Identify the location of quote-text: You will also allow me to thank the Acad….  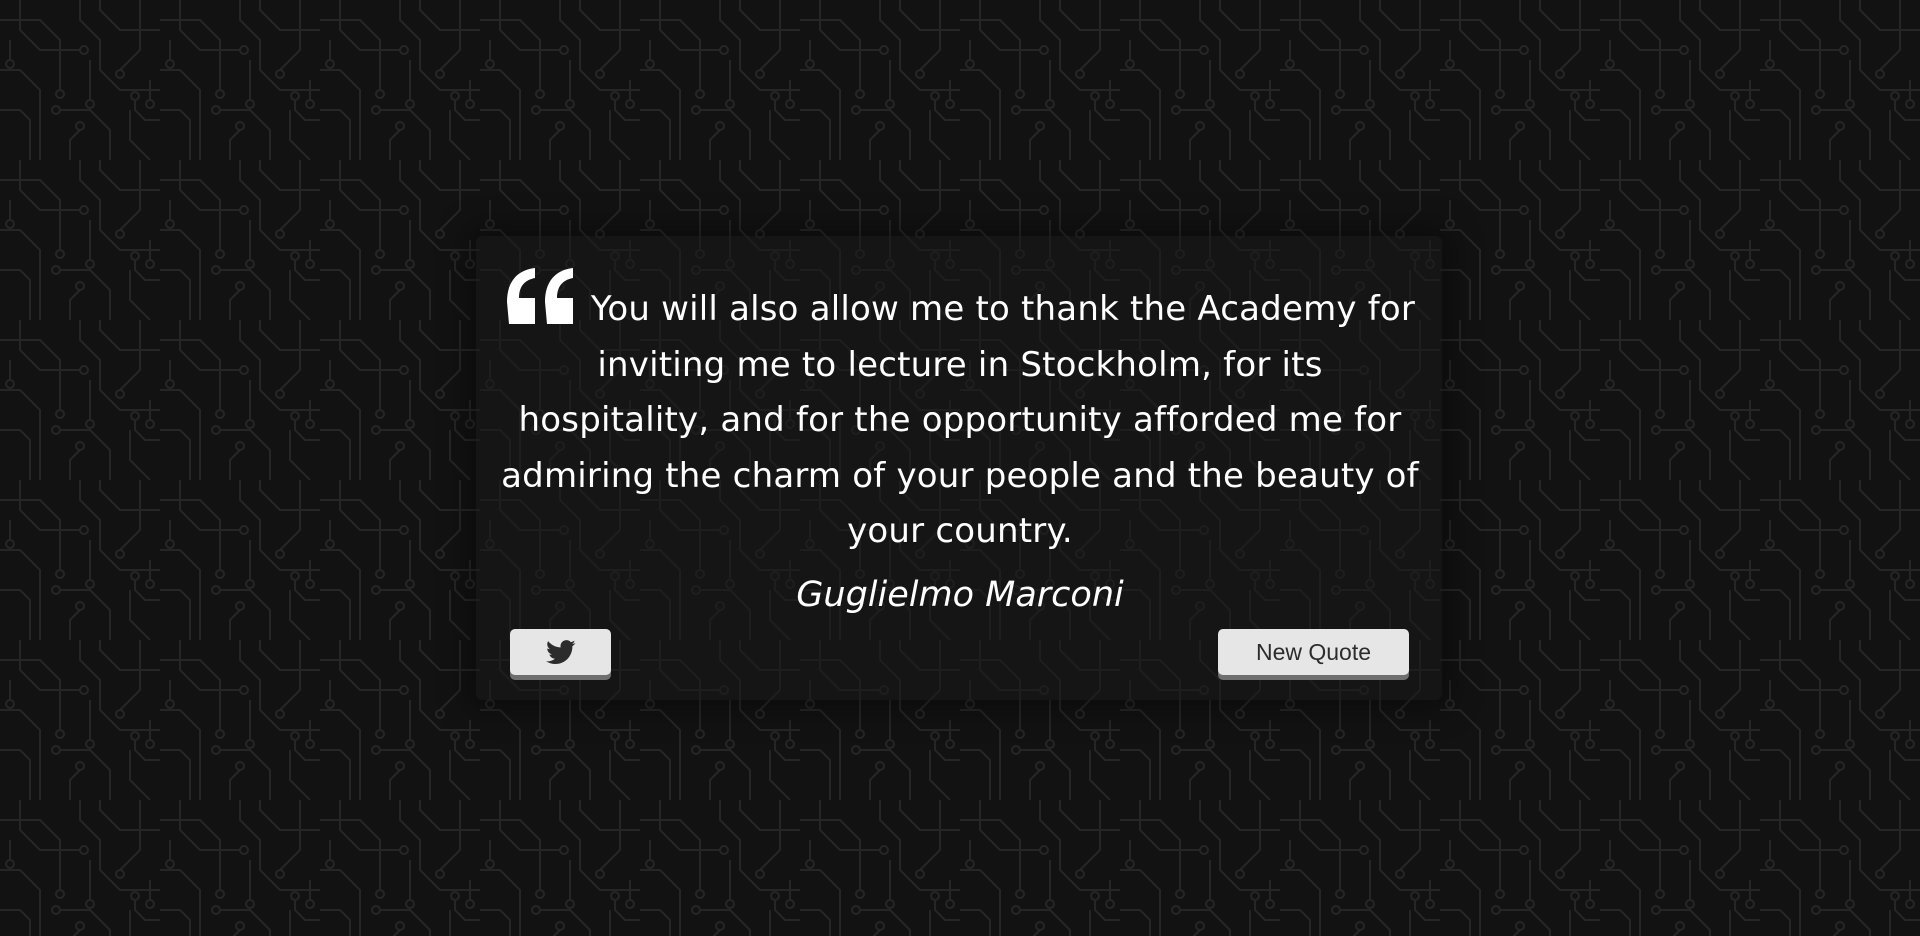
(960, 420).